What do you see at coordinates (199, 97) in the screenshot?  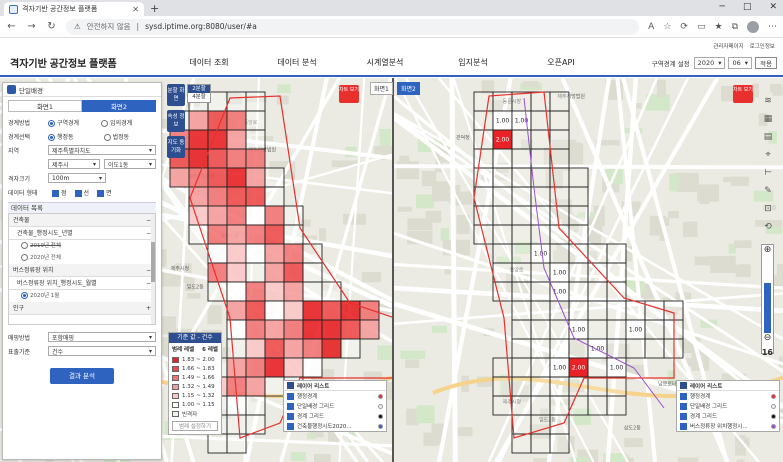 I see `split-4-option: 4분할` at bounding box center [199, 97].